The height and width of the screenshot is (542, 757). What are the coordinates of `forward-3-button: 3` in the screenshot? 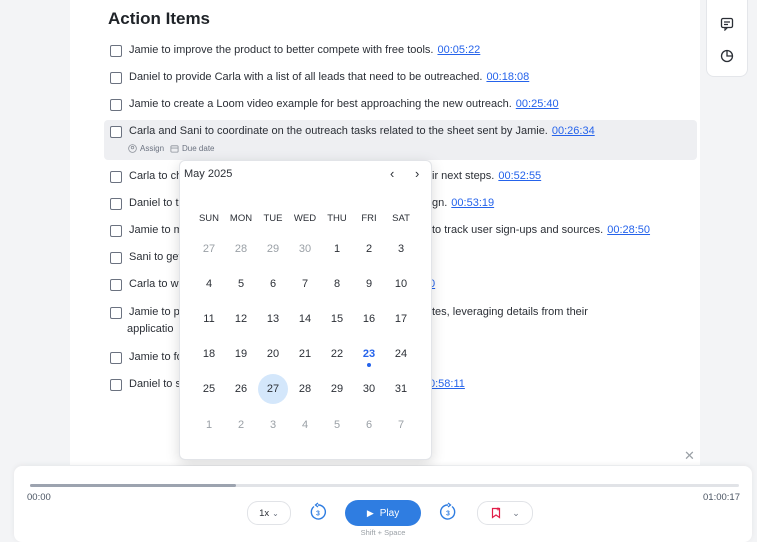 It's located at (448, 512).